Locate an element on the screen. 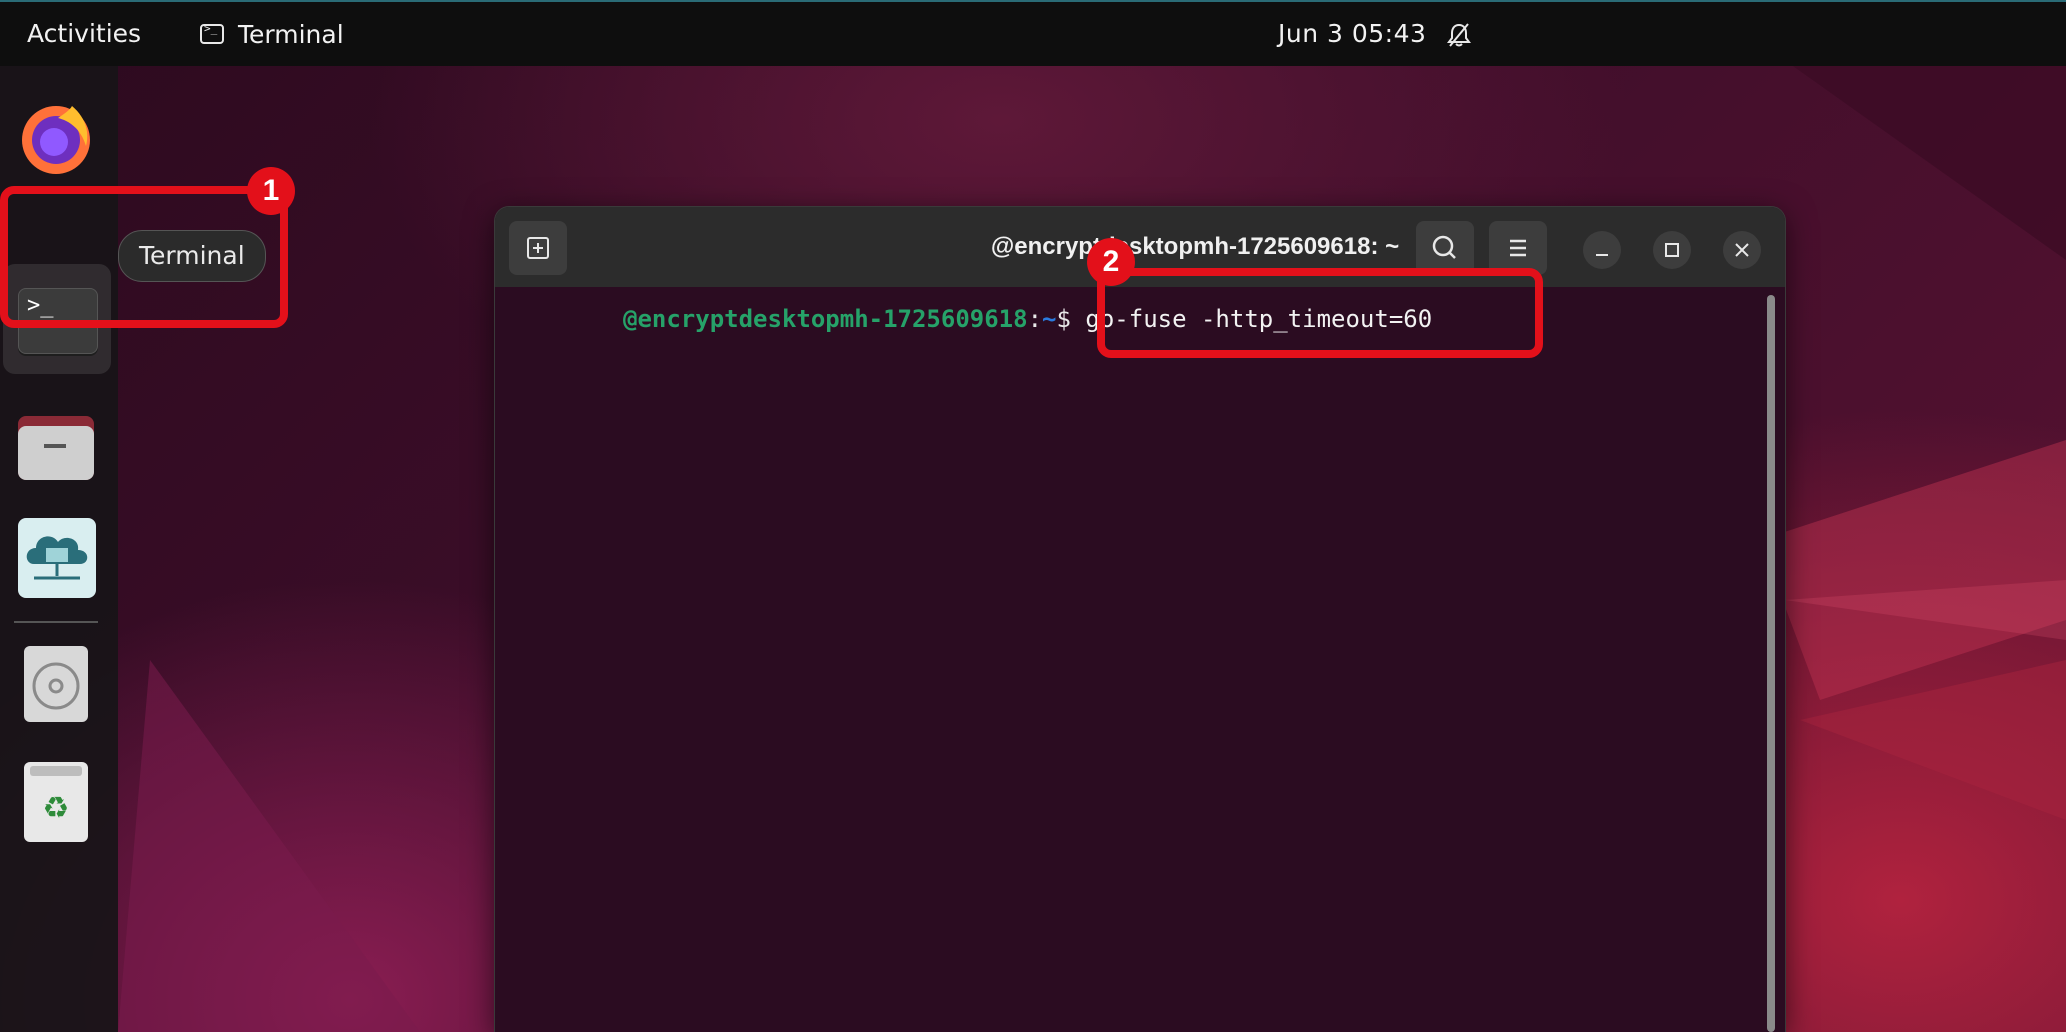 The image size is (2066, 1032). trash-icon: ♻ is located at coordinates (56, 802).